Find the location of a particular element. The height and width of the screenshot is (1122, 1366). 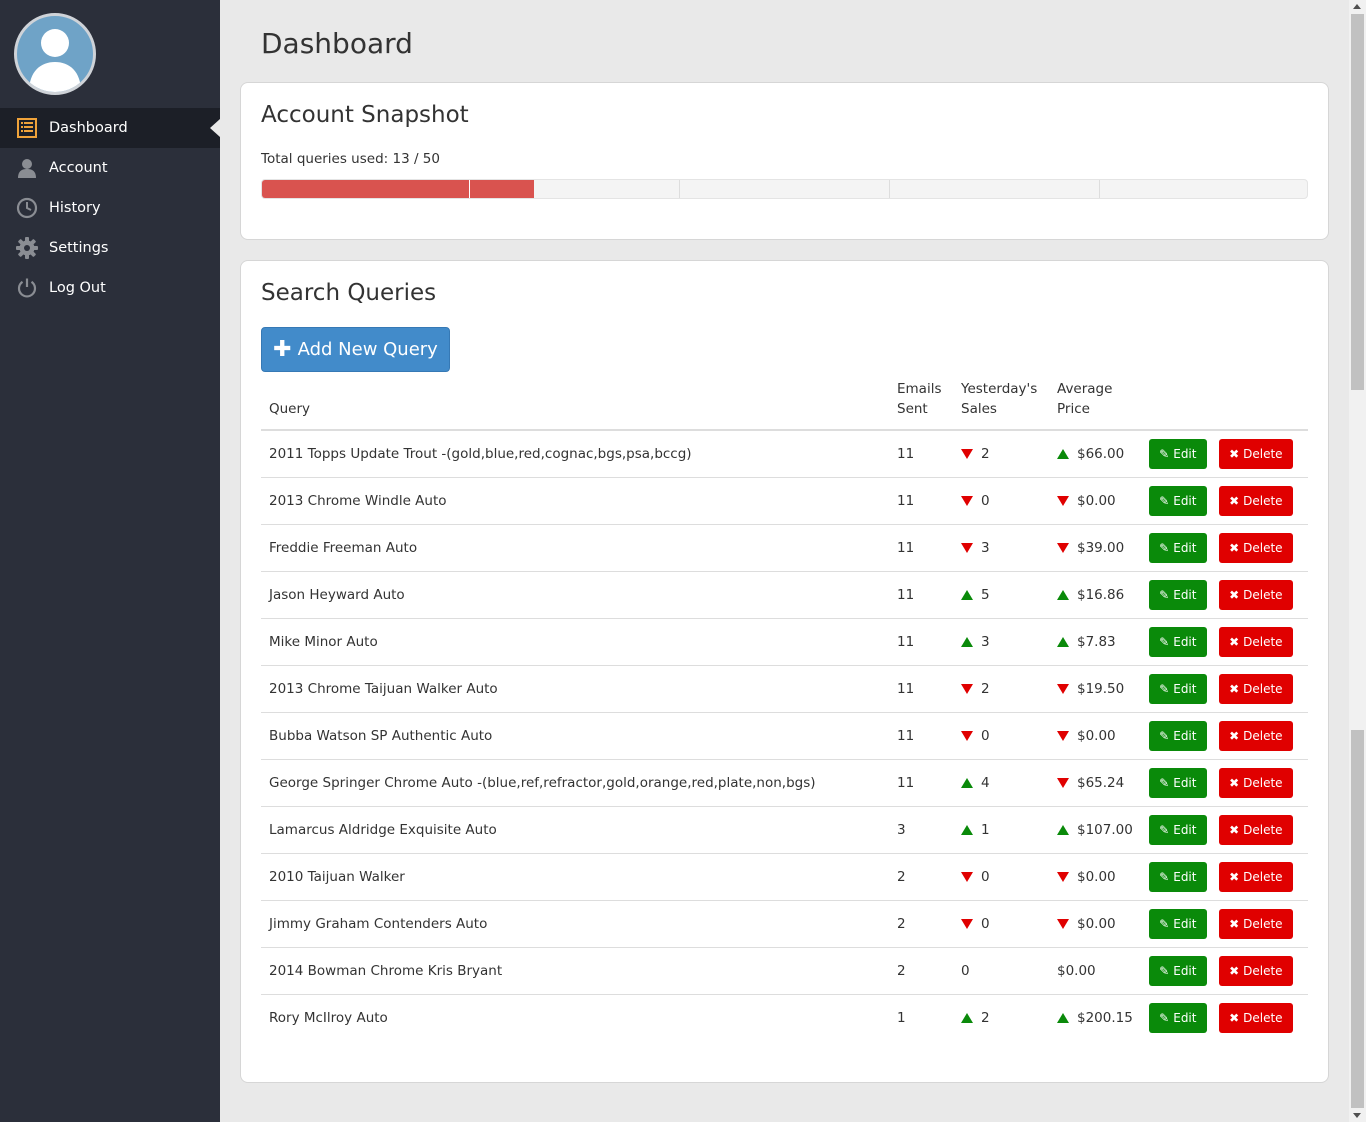

avatar is located at coordinates (55, 54).